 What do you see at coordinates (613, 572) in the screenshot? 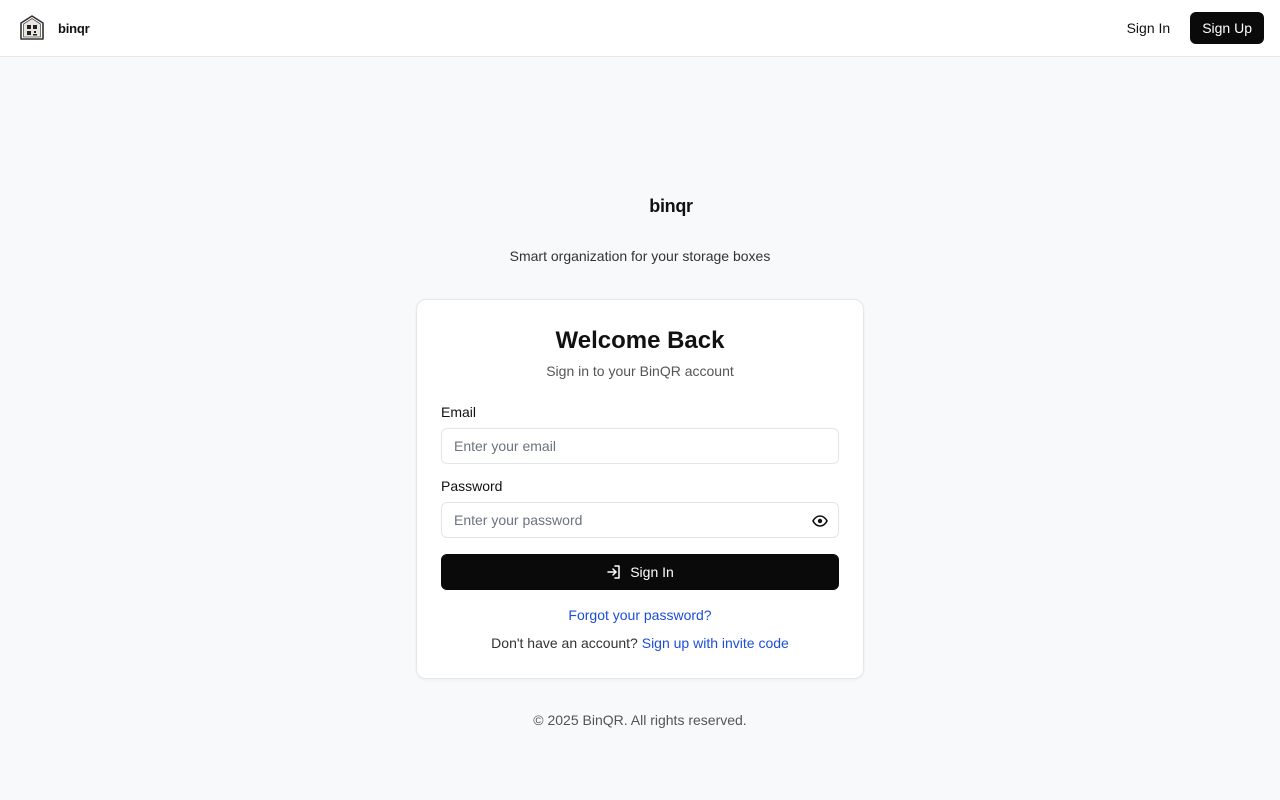
I see `login-arrow-icon` at bounding box center [613, 572].